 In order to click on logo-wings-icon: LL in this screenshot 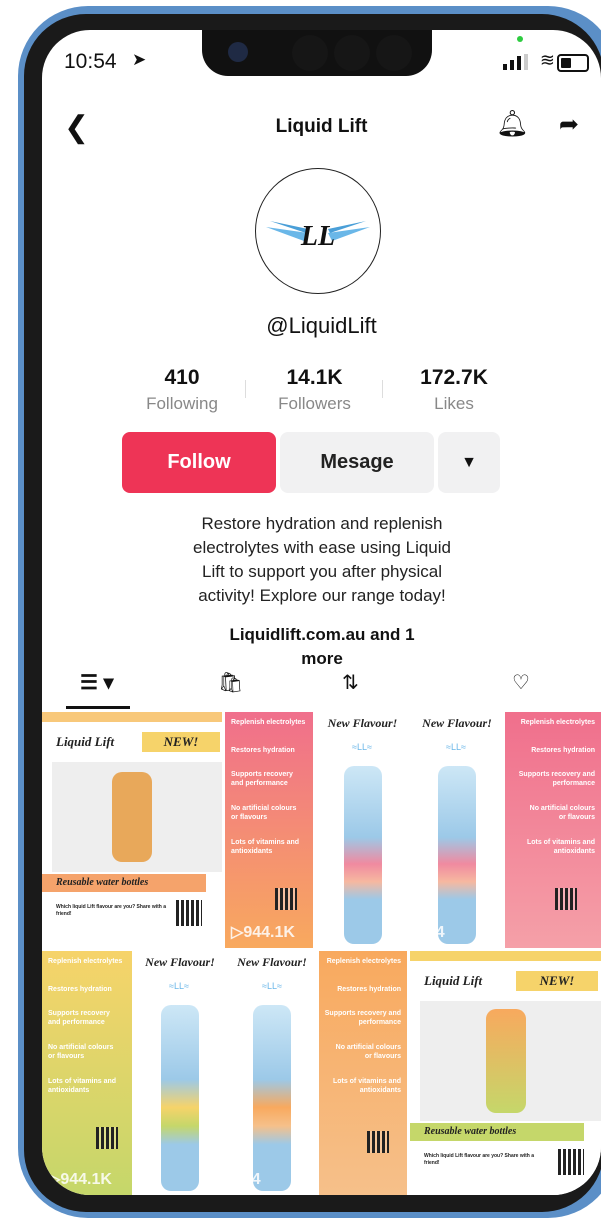, I will do `click(318, 236)`.